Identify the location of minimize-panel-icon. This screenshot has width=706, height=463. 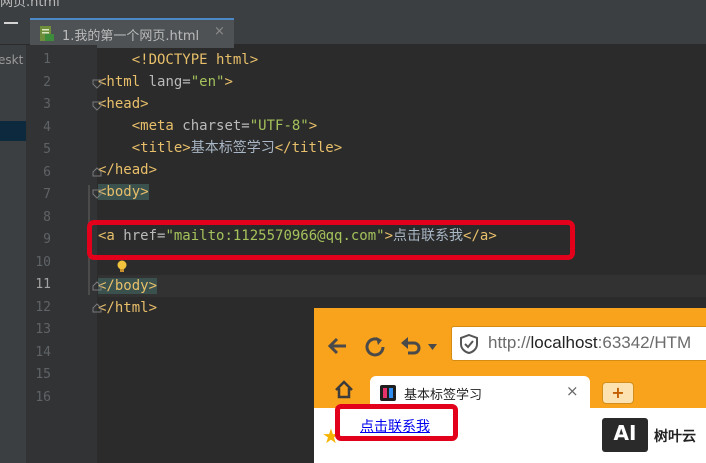
(11, 23).